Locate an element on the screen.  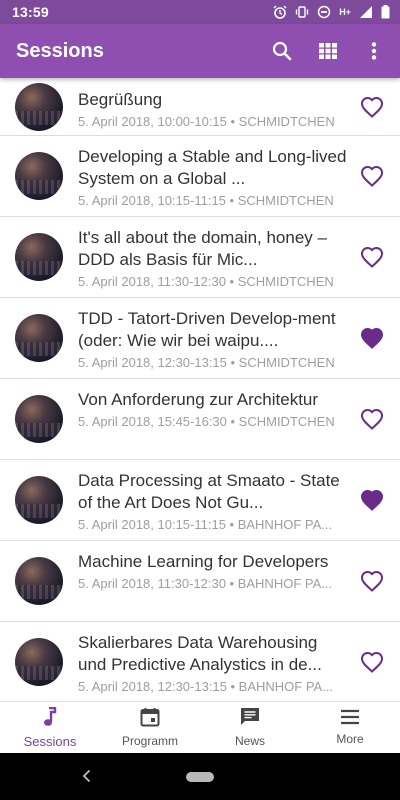
page-title: Sessions is located at coordinates (60, 50).